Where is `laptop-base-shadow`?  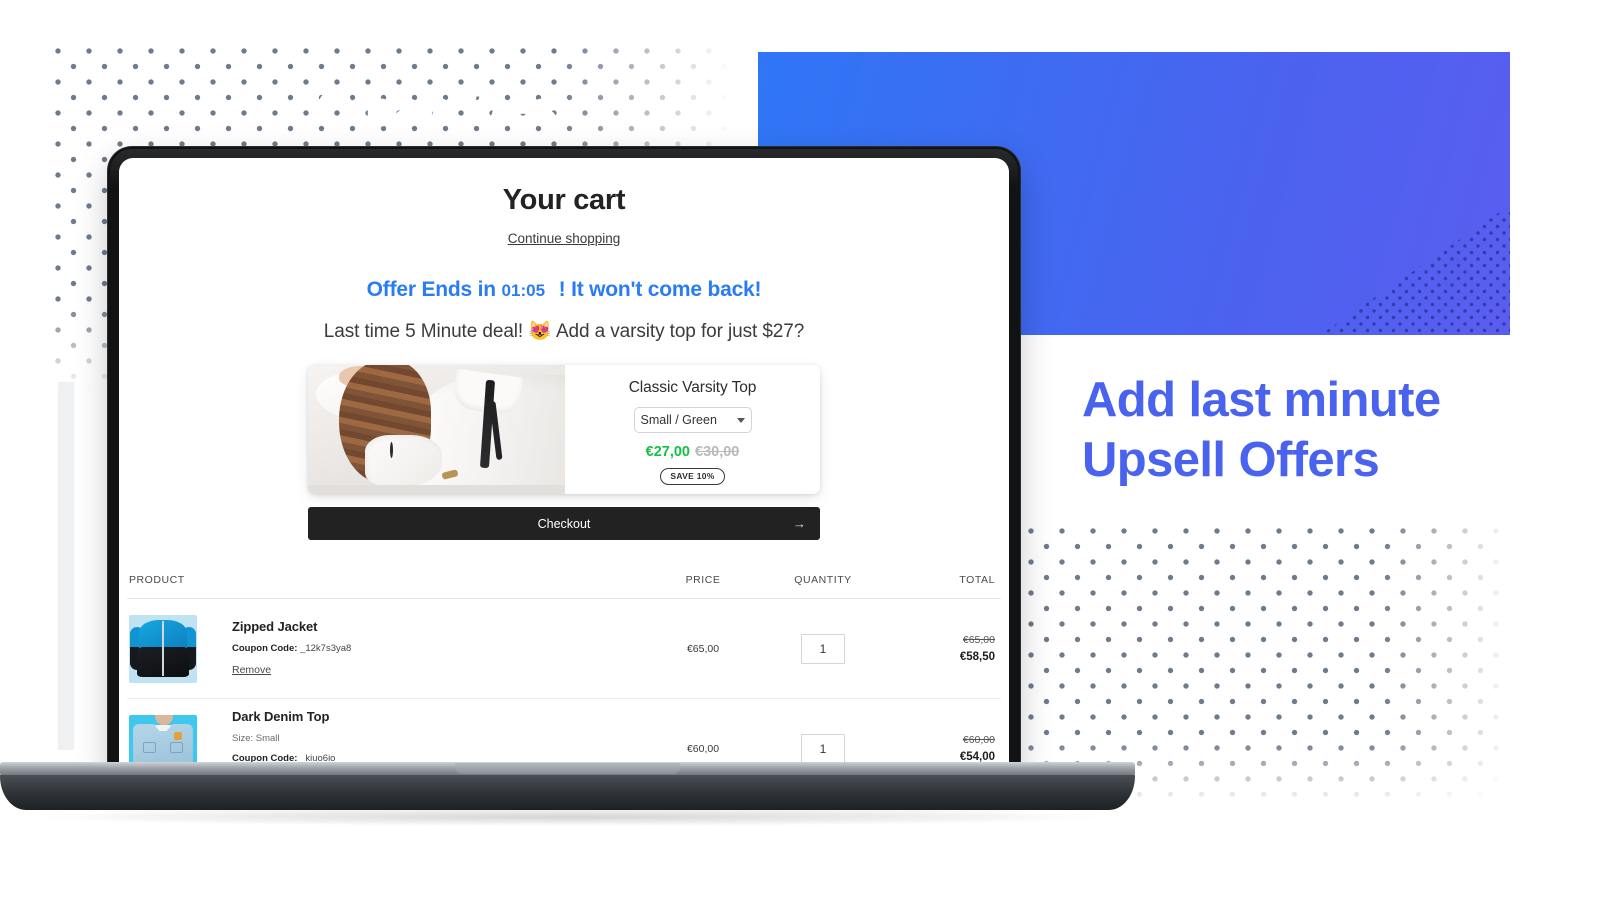 laptop-base-shadow is located at coordinates (570, 817).